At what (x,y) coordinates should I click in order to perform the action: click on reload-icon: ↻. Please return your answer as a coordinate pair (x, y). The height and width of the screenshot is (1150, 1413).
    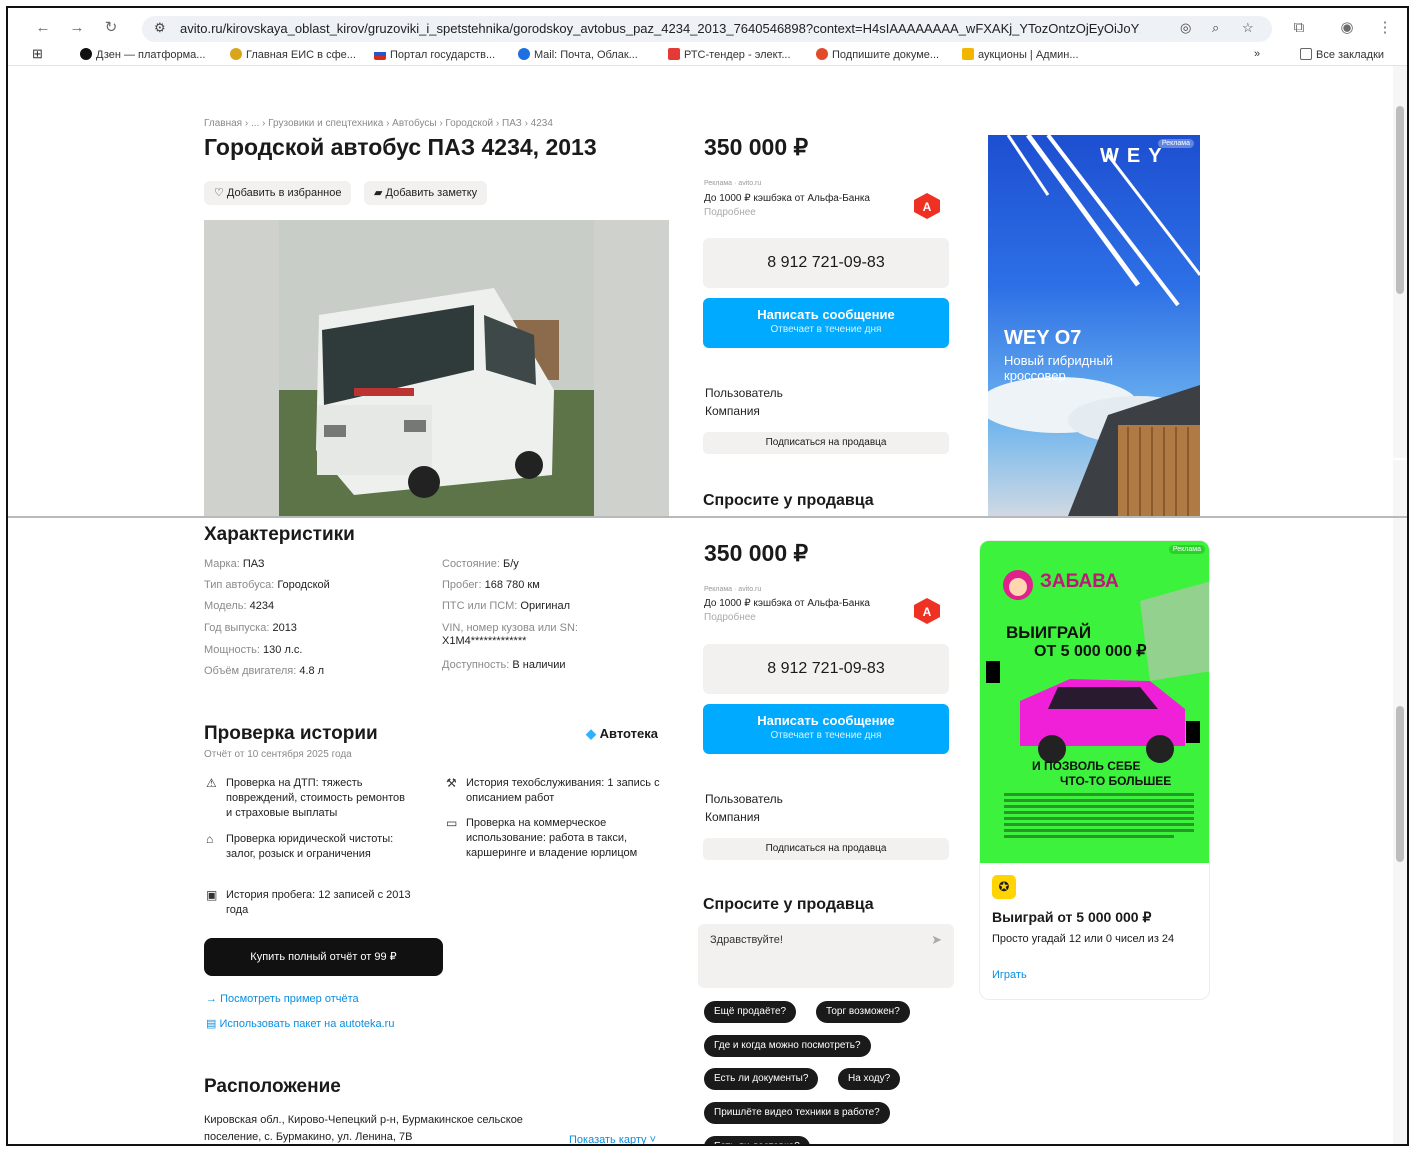
    Looking at the image, I should click on (111, 28).